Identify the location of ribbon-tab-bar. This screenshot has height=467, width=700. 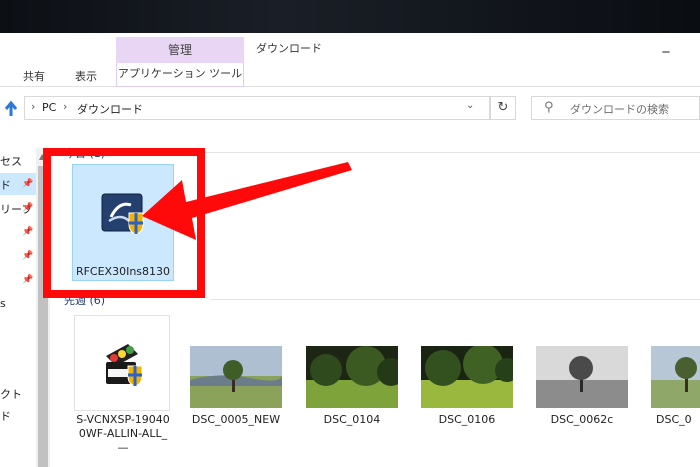
(350, 75).